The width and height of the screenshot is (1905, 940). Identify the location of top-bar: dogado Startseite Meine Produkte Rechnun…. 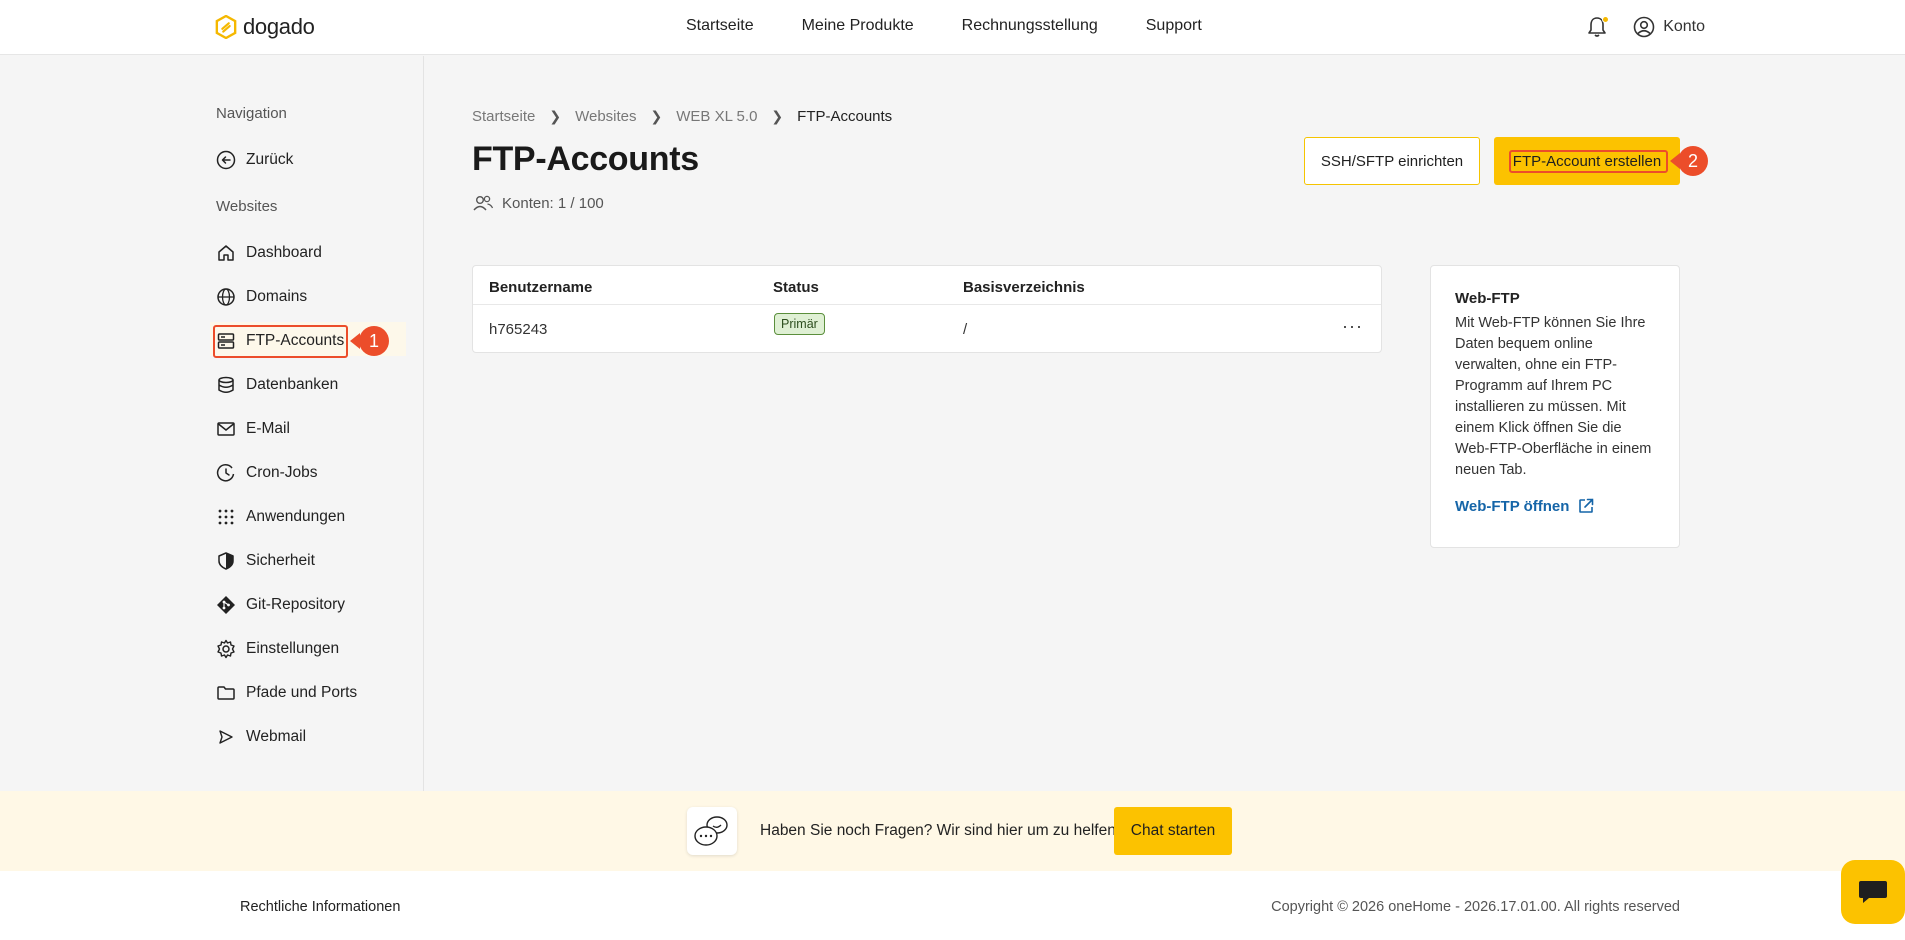
(952, 27).